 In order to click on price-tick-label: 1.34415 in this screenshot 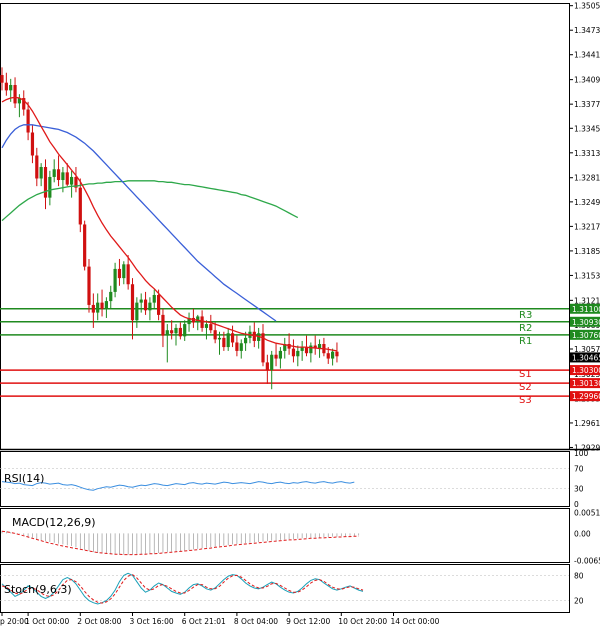, I will do `click(587, 55)`.